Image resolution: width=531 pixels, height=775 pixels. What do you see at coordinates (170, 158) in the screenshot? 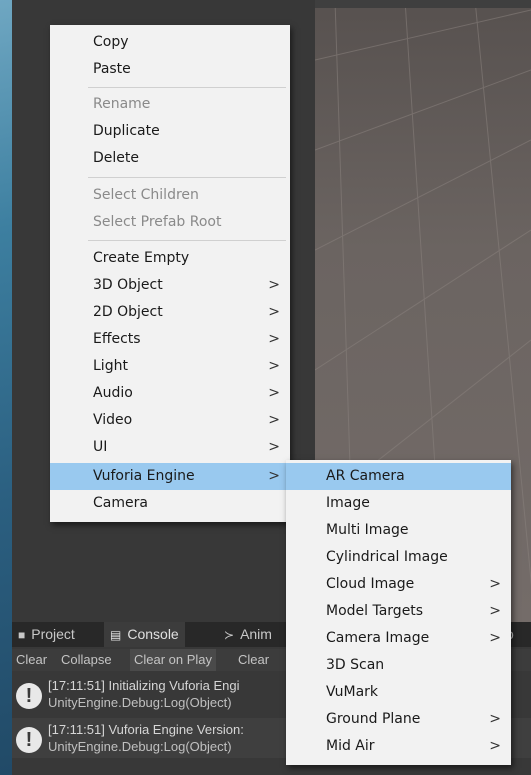
I see `menu-item-delete: Delete` at bounding box center [170, 158].